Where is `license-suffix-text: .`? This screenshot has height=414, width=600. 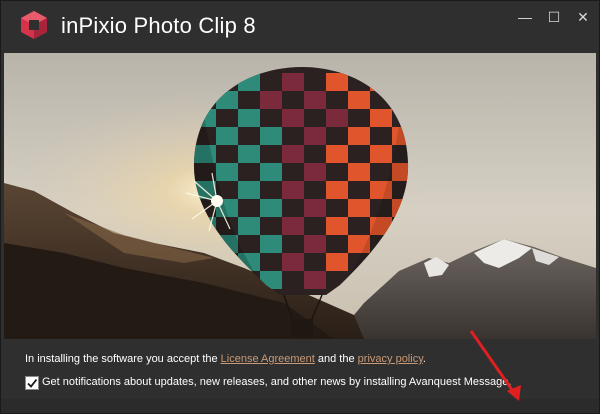
license-suffix-text: . is located at coordinates (424, 359).